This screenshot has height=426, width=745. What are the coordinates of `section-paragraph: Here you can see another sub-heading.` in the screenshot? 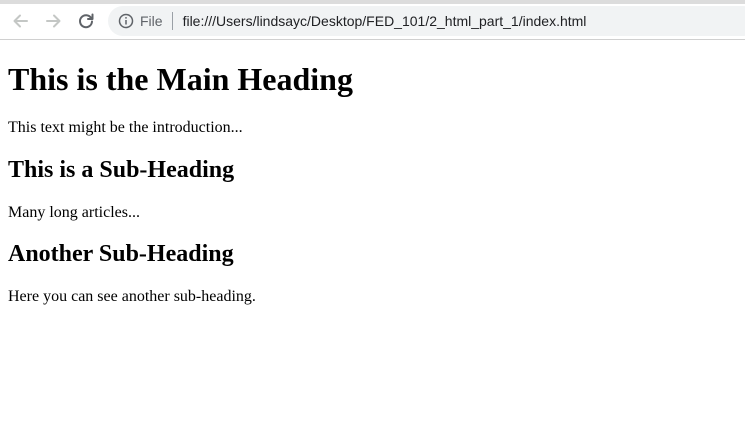 It's located at (132, 296).